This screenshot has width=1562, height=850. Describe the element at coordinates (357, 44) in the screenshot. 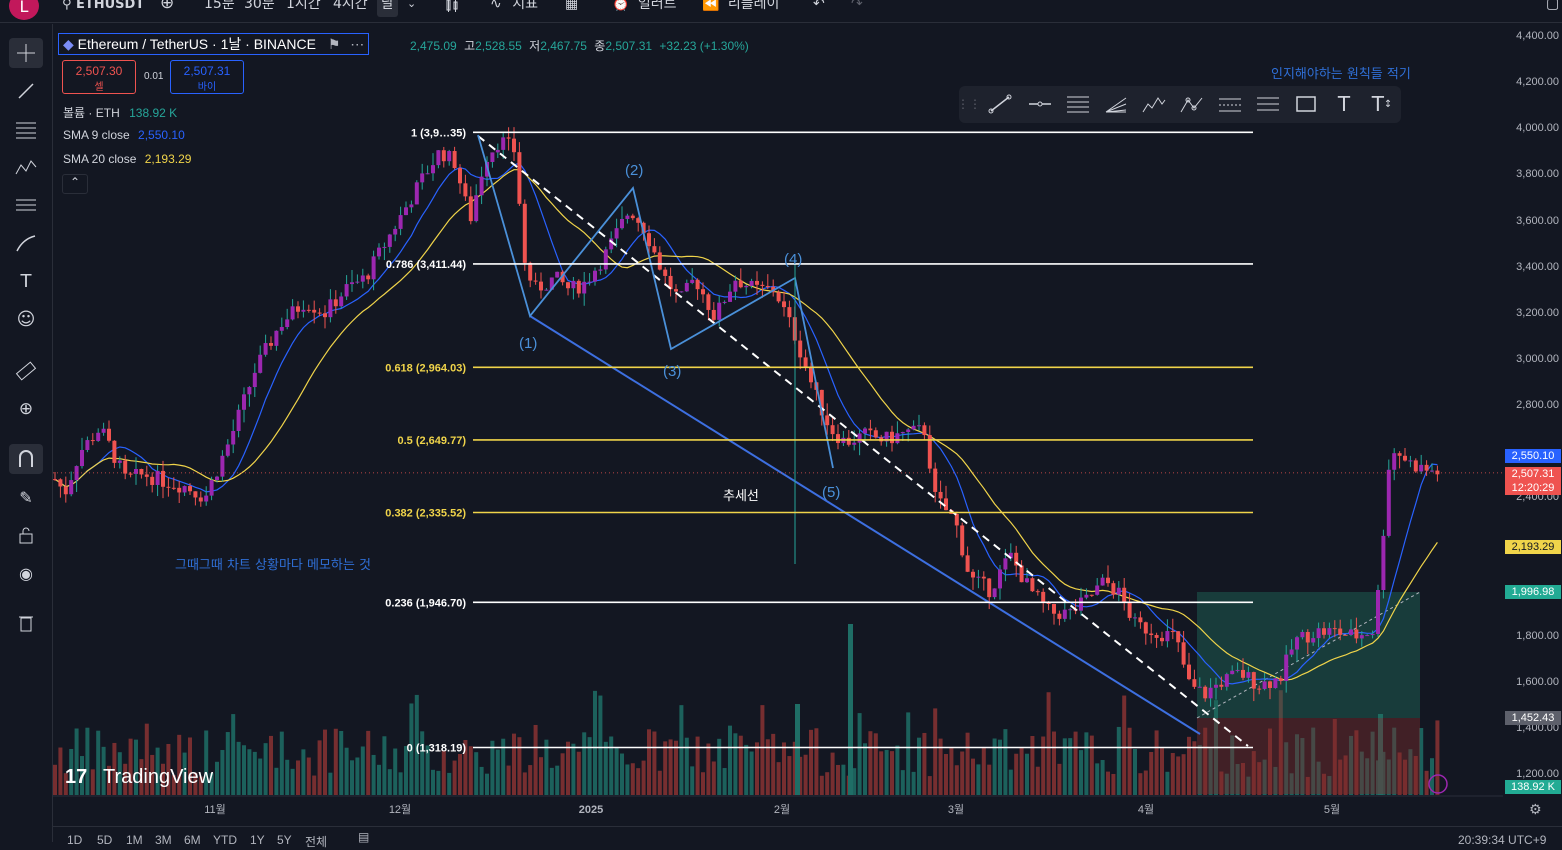

I see `more-icon: ⋯` at that location.